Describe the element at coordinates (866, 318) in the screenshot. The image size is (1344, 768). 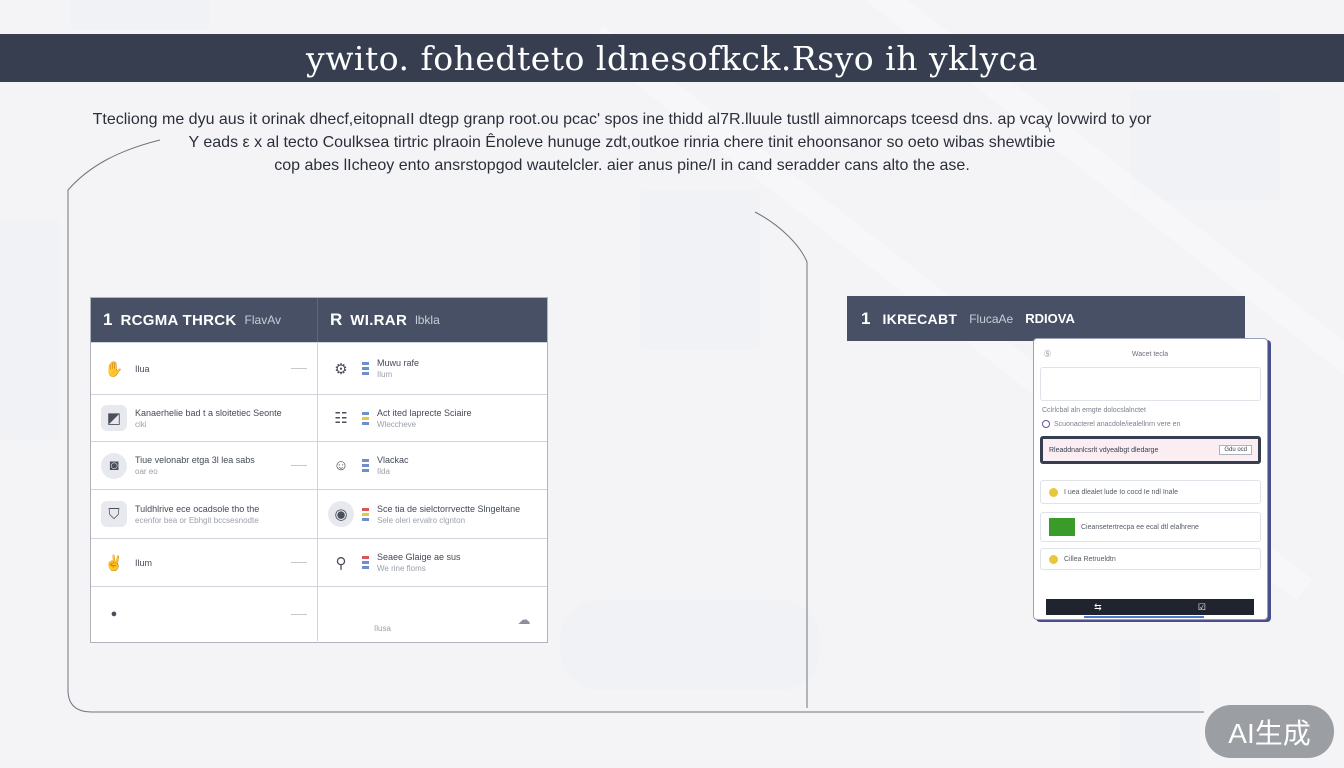
I see `panel-number: 1` at that location.